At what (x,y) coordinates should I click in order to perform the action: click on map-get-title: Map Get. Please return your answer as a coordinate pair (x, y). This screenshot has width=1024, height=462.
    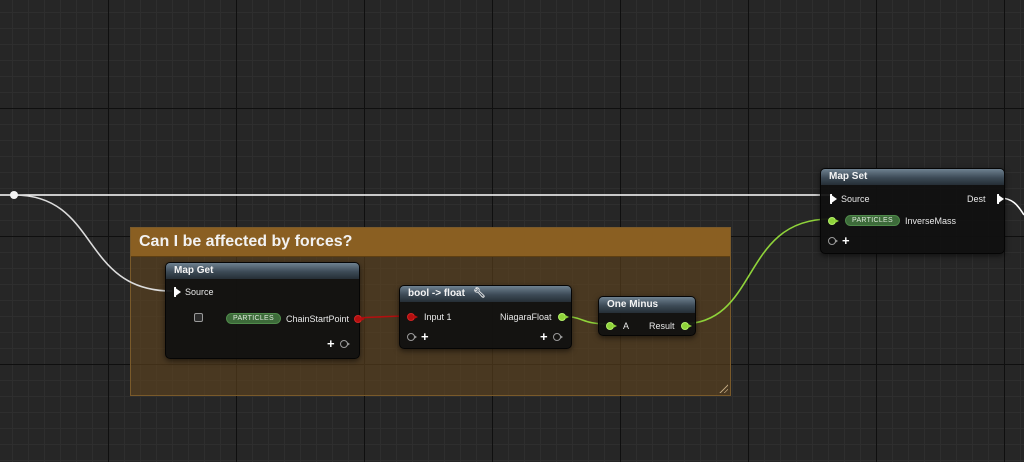
    Looking at the image, I should click on (194, 270).